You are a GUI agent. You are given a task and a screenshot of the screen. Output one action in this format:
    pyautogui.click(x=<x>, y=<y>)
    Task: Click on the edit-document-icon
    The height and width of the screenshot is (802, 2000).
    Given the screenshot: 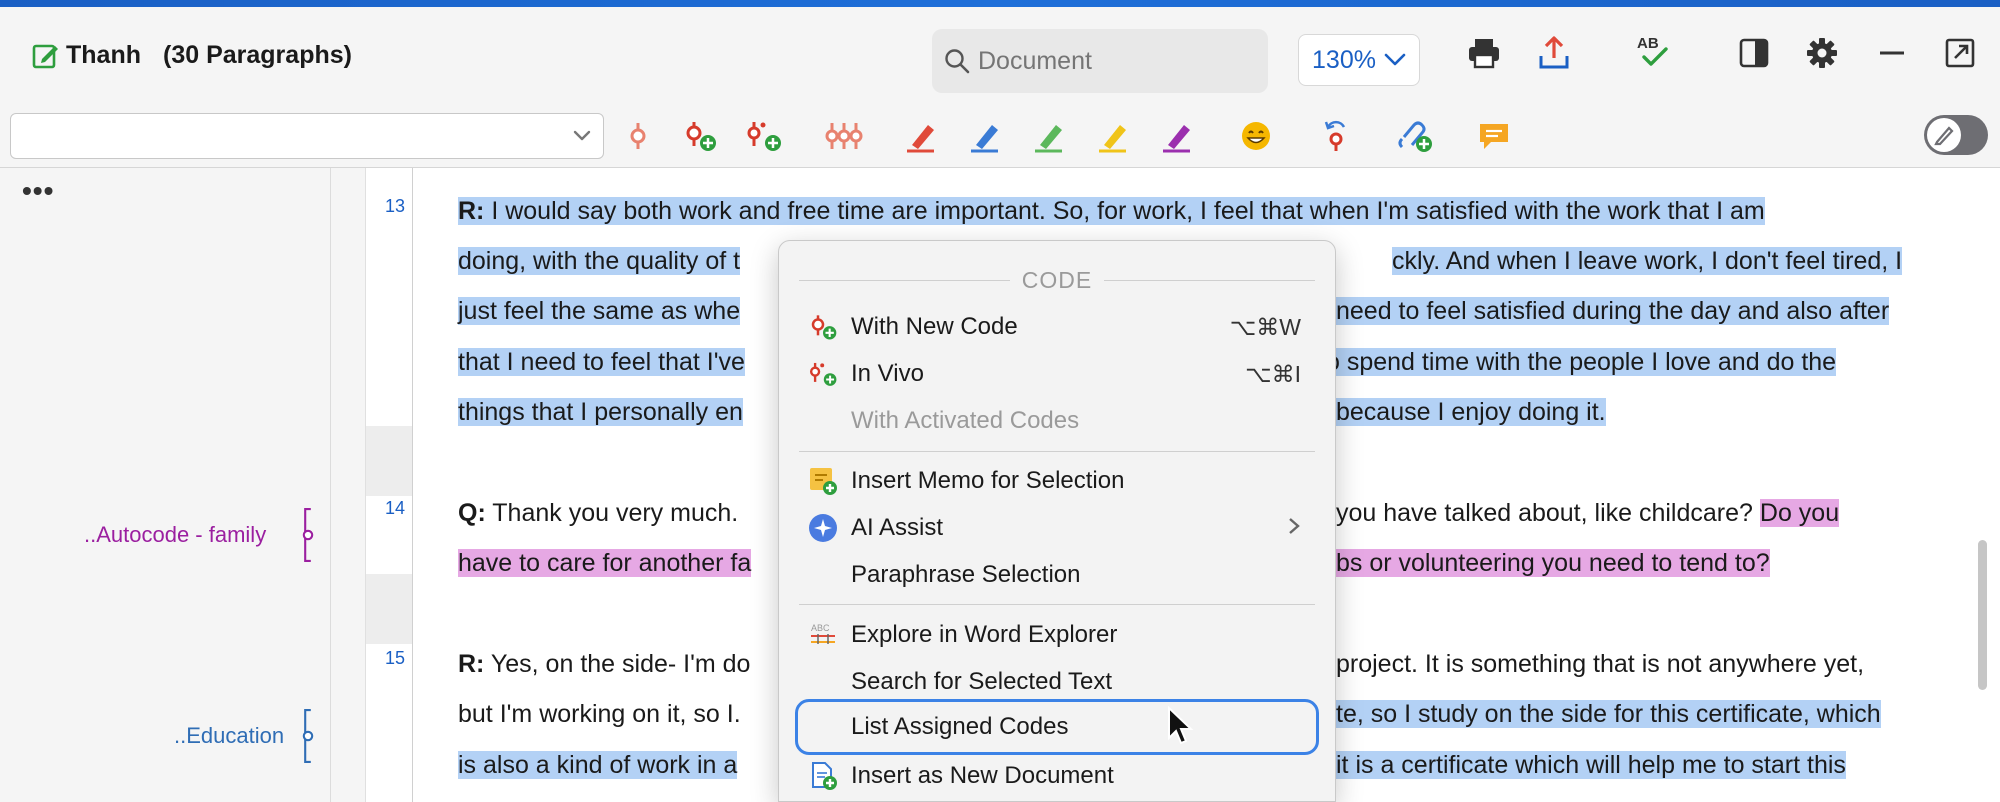 What is the action you would take?
    pyautogui.click(x=46, y=56)
    